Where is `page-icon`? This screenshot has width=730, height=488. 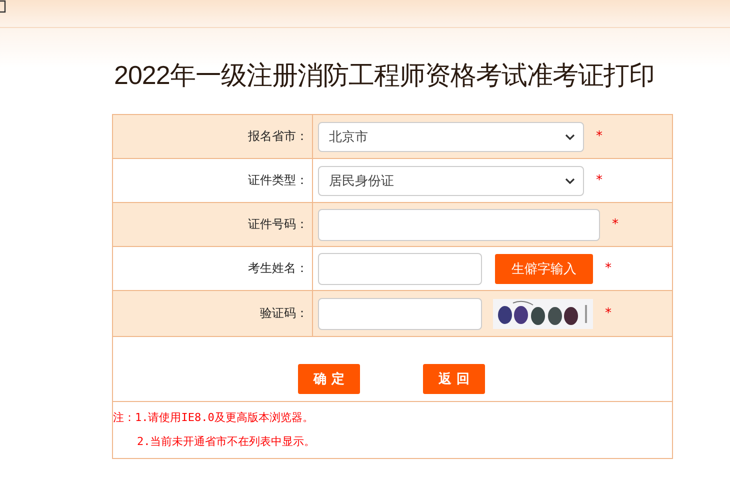
page-icon is located at coordinates (3, 7).